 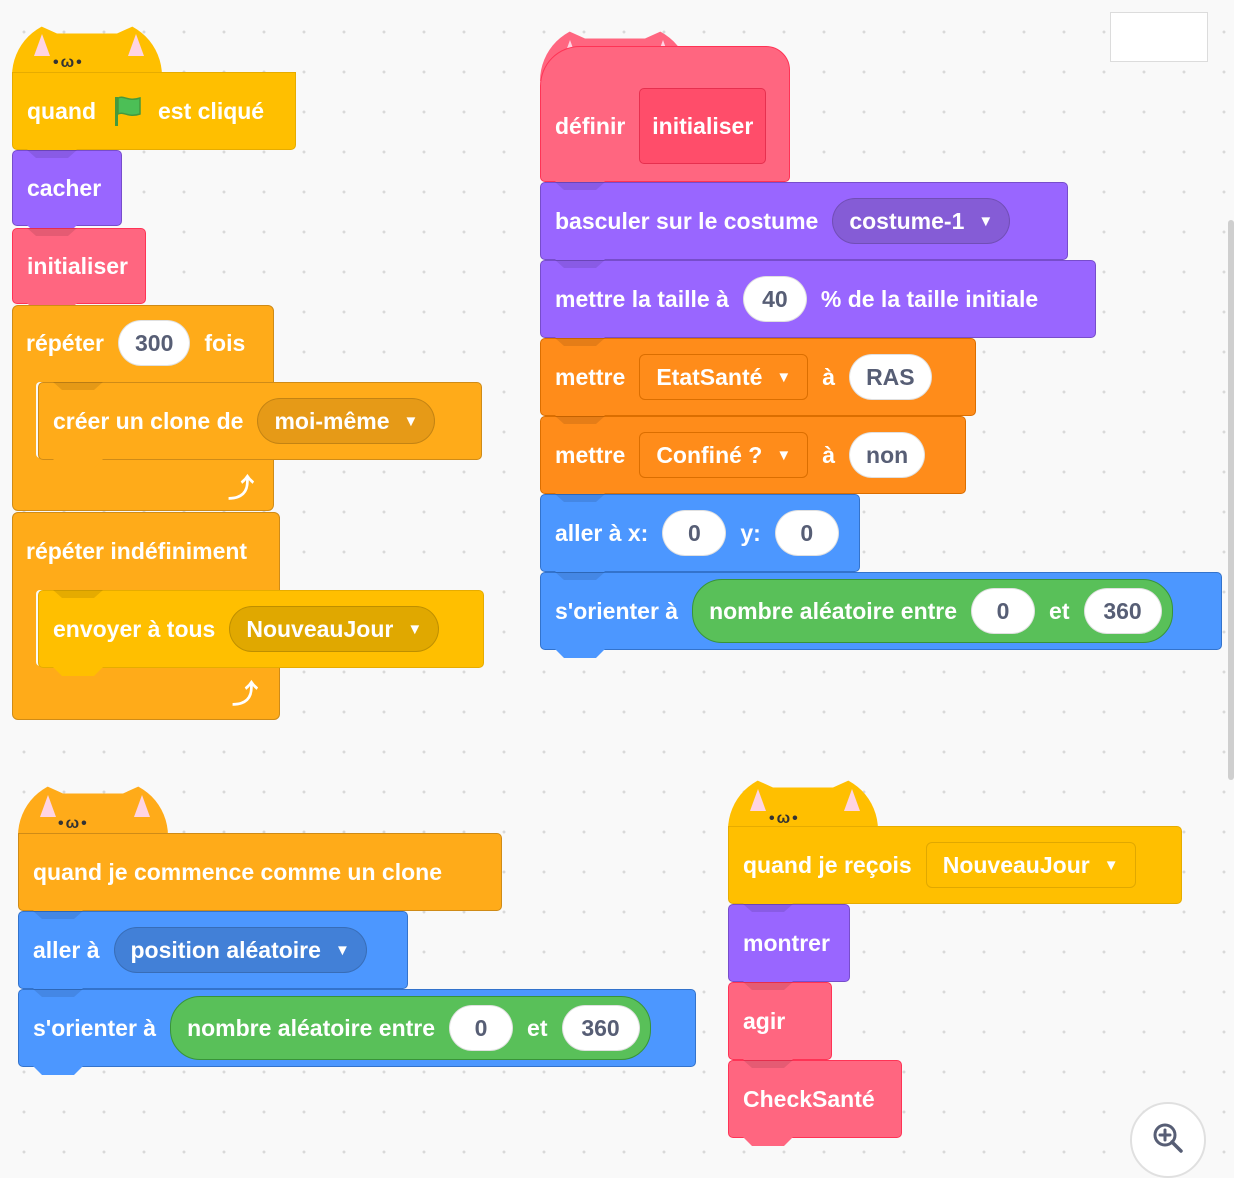 I want to click on define-prototype: initialiser, so click(x=703, y=126).